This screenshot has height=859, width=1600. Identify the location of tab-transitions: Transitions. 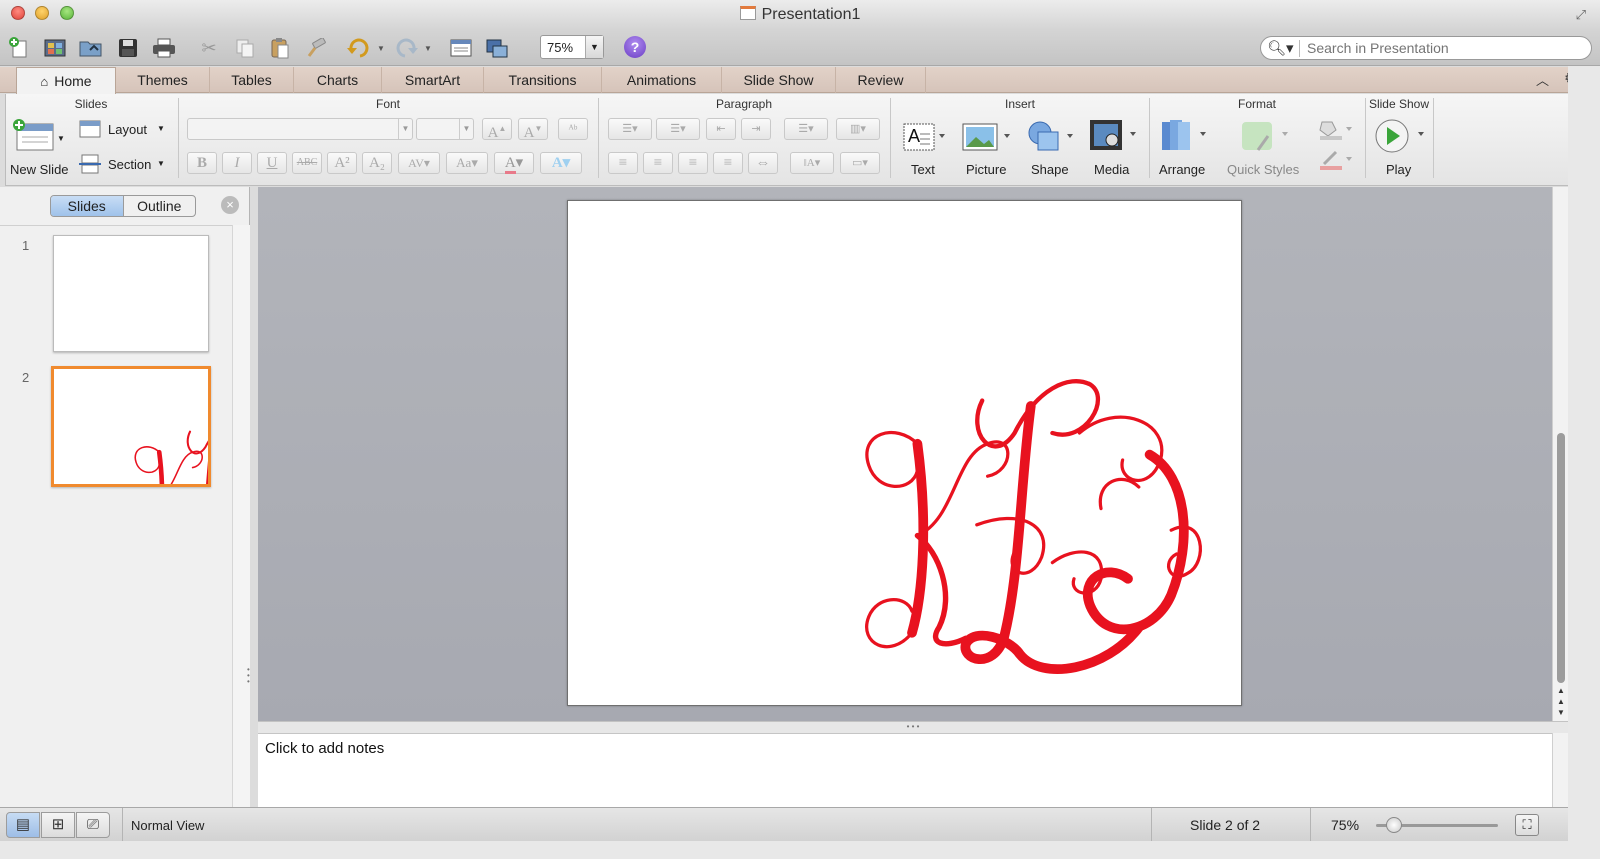
(543, 80).